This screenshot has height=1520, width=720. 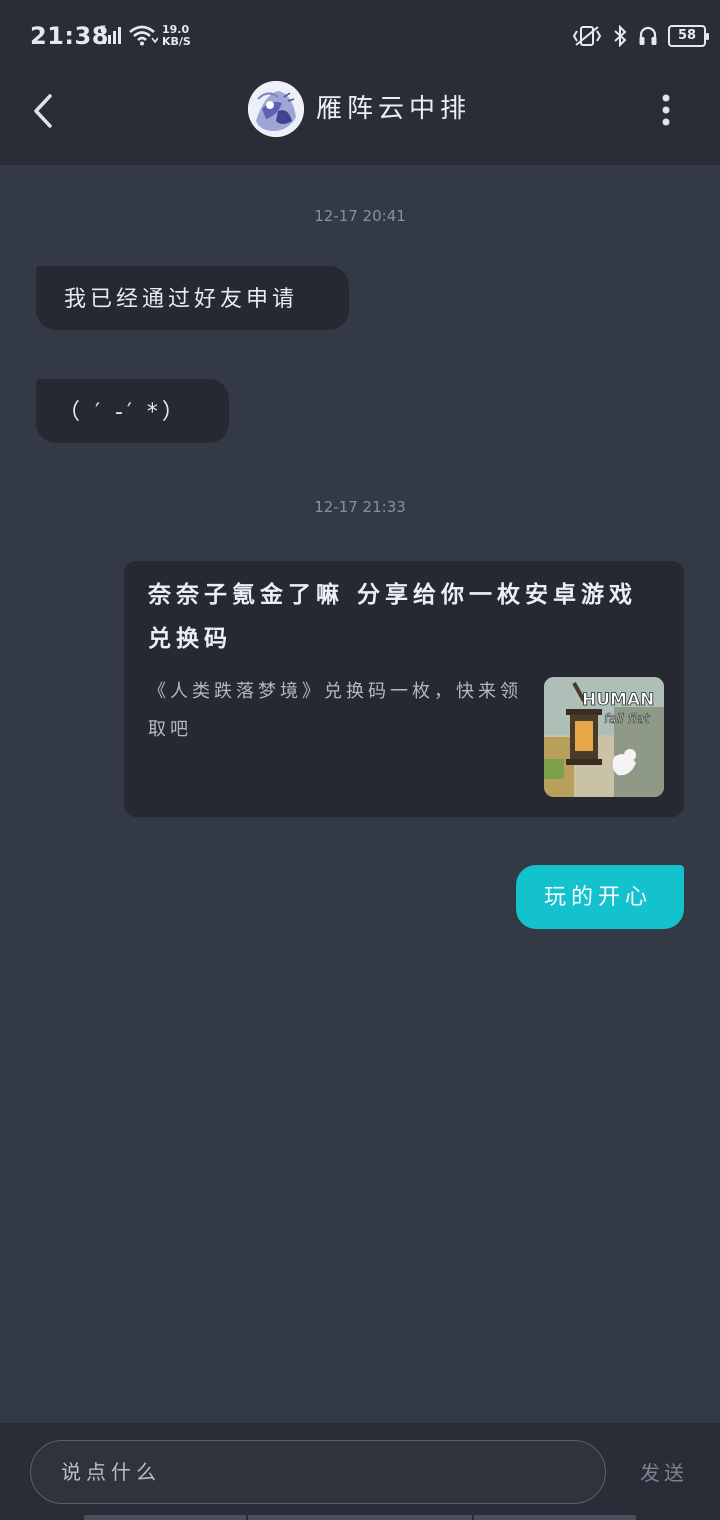 What do you see at coordinates (648, 36) in the screenshot?
I see `headphones-icon` at bounding box center [648, 36].